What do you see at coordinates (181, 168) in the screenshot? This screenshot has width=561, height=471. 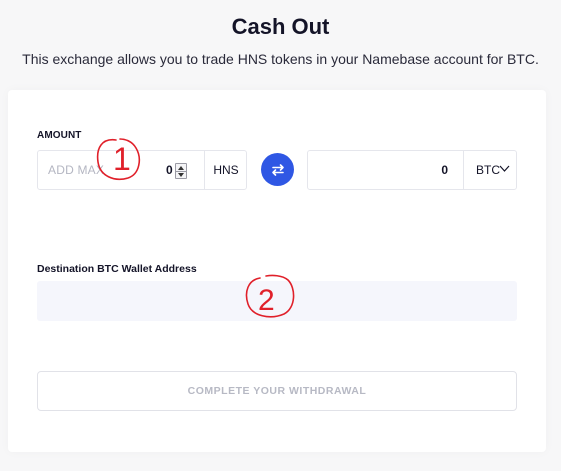 I see `spin-up-icon` at bounding box center [181, 168].